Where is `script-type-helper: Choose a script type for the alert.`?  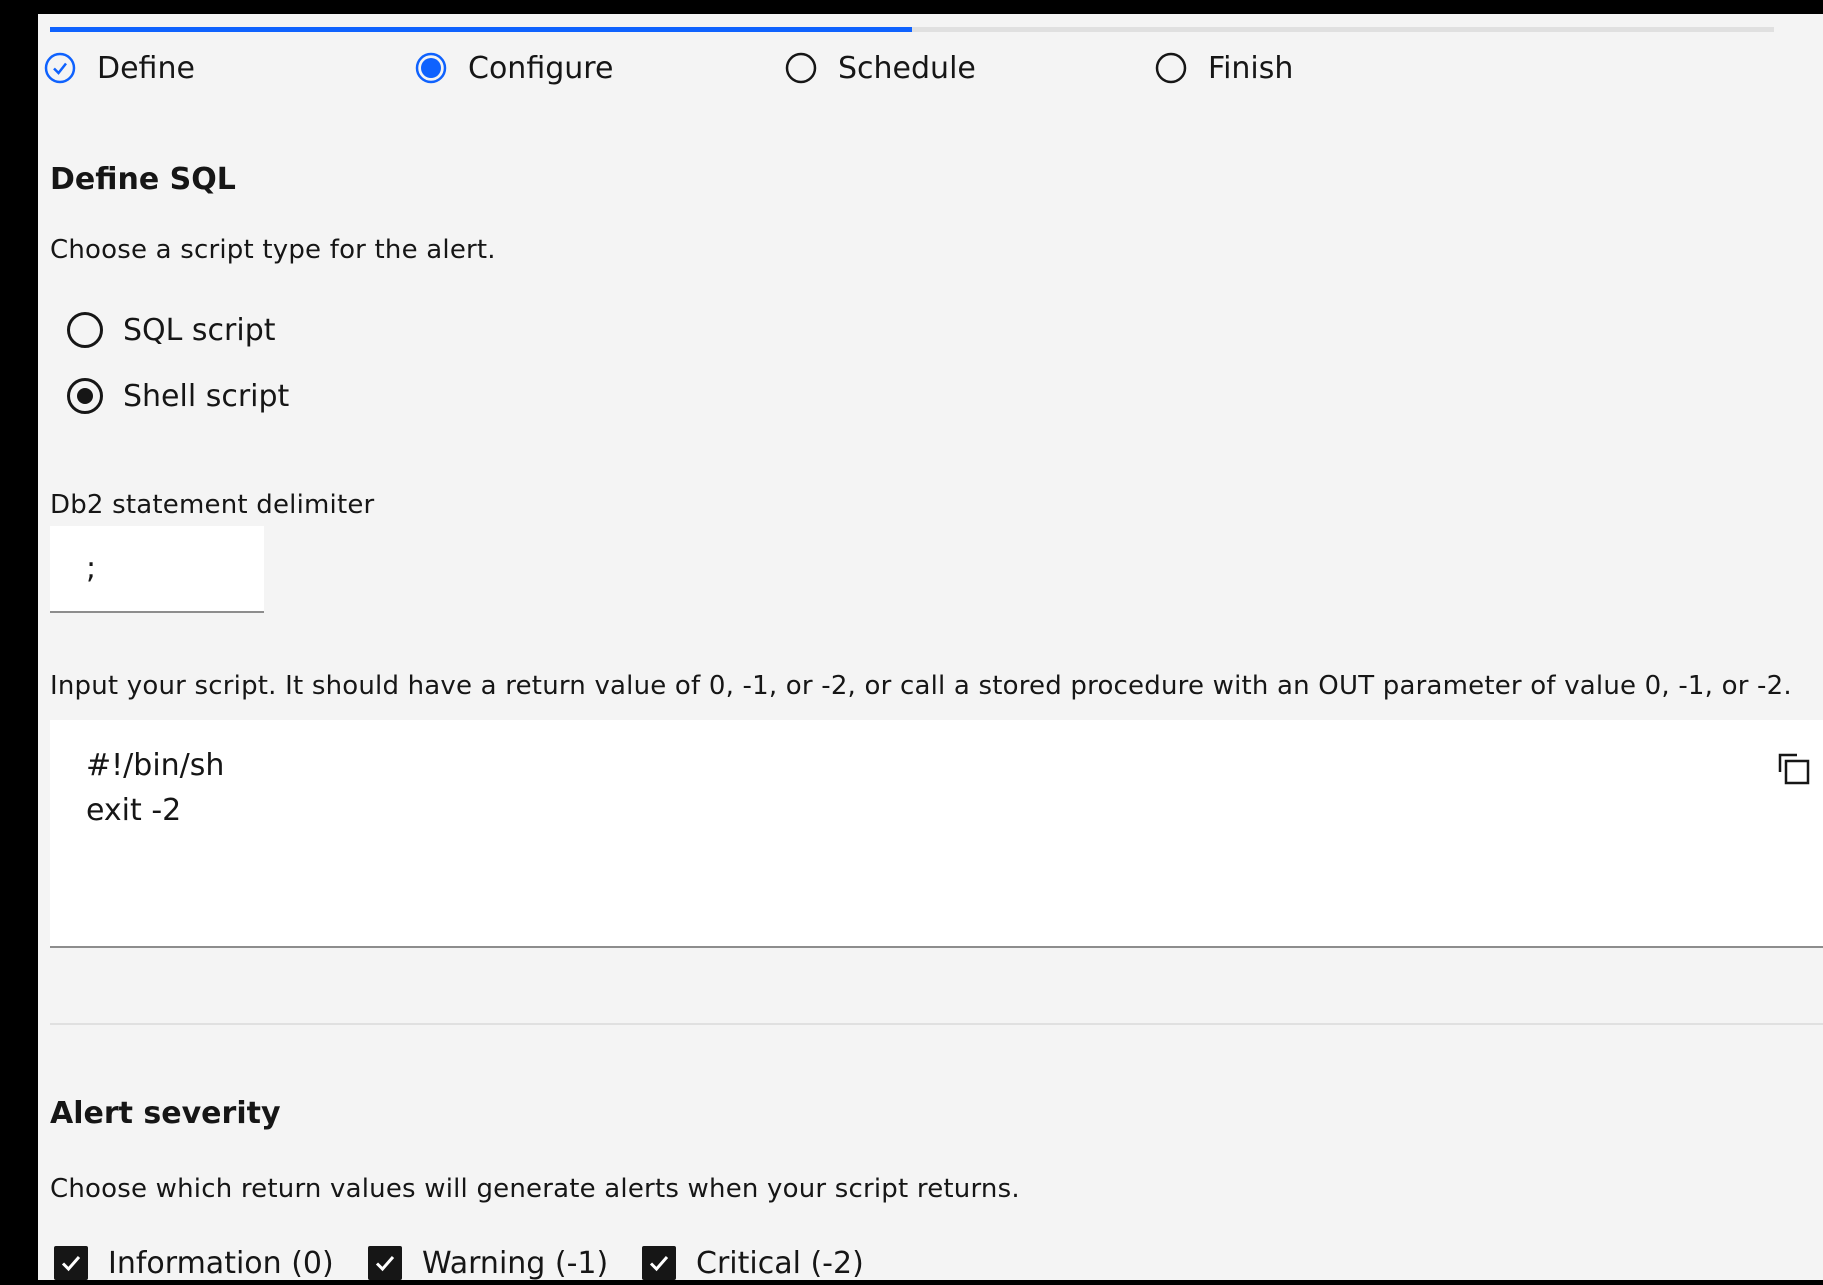 script-type-helper: Choose a script type for the alert. is located at coordinates (273, 250).